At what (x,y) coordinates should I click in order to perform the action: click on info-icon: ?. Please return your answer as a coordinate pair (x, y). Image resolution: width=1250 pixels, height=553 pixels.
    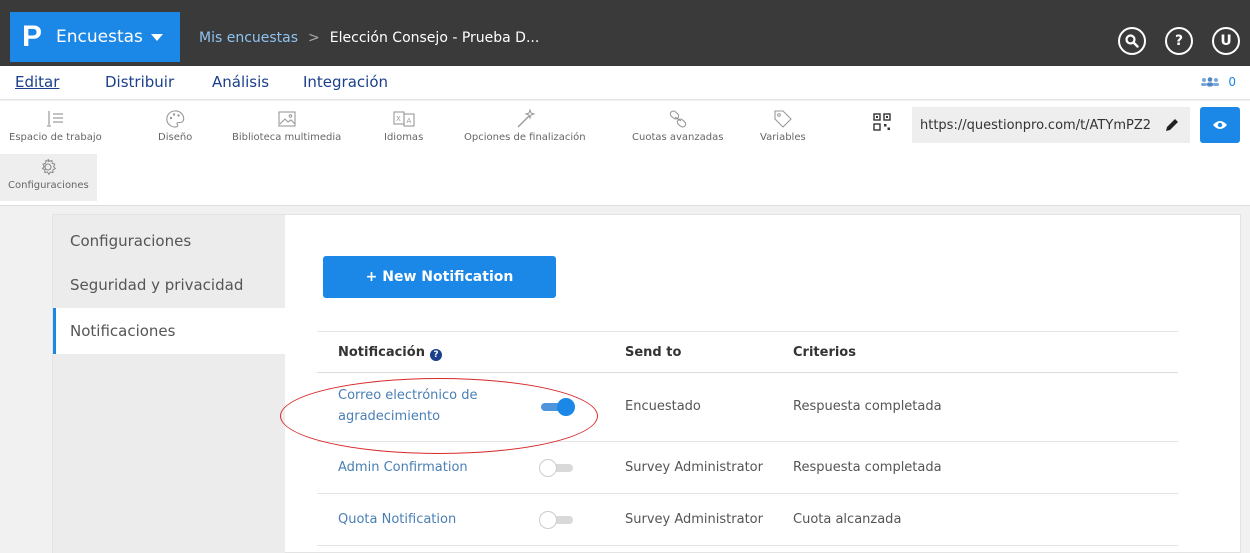
    Looking at the image, I should click on (435, 355).